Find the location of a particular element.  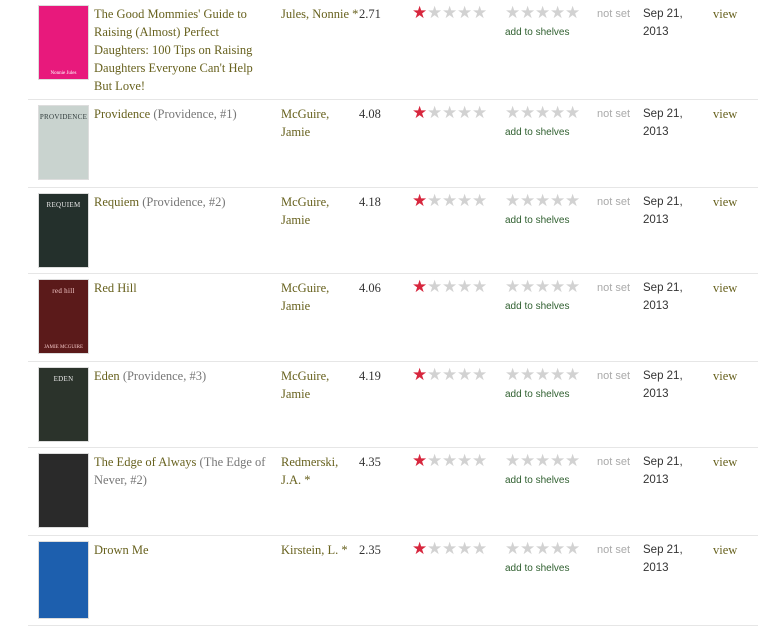

book-title-link: Eden is located at coordinates (107, 376).